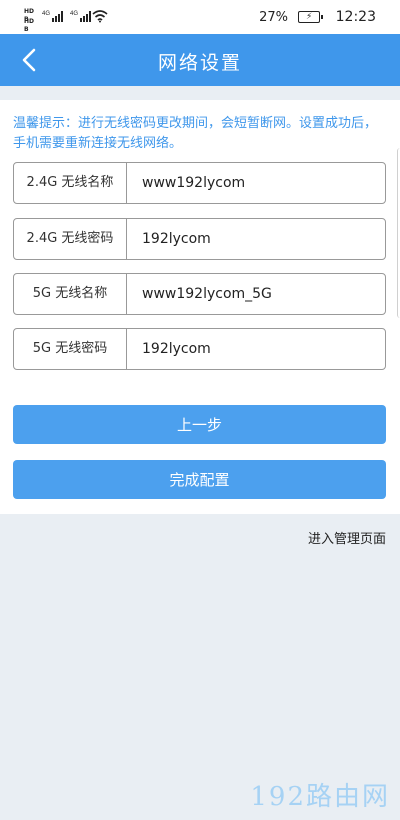 The height and width of the screenshot is (820, 400). I want to click on wifi-24g-password-field: 2.4G 无线密码, so click(199, 239).